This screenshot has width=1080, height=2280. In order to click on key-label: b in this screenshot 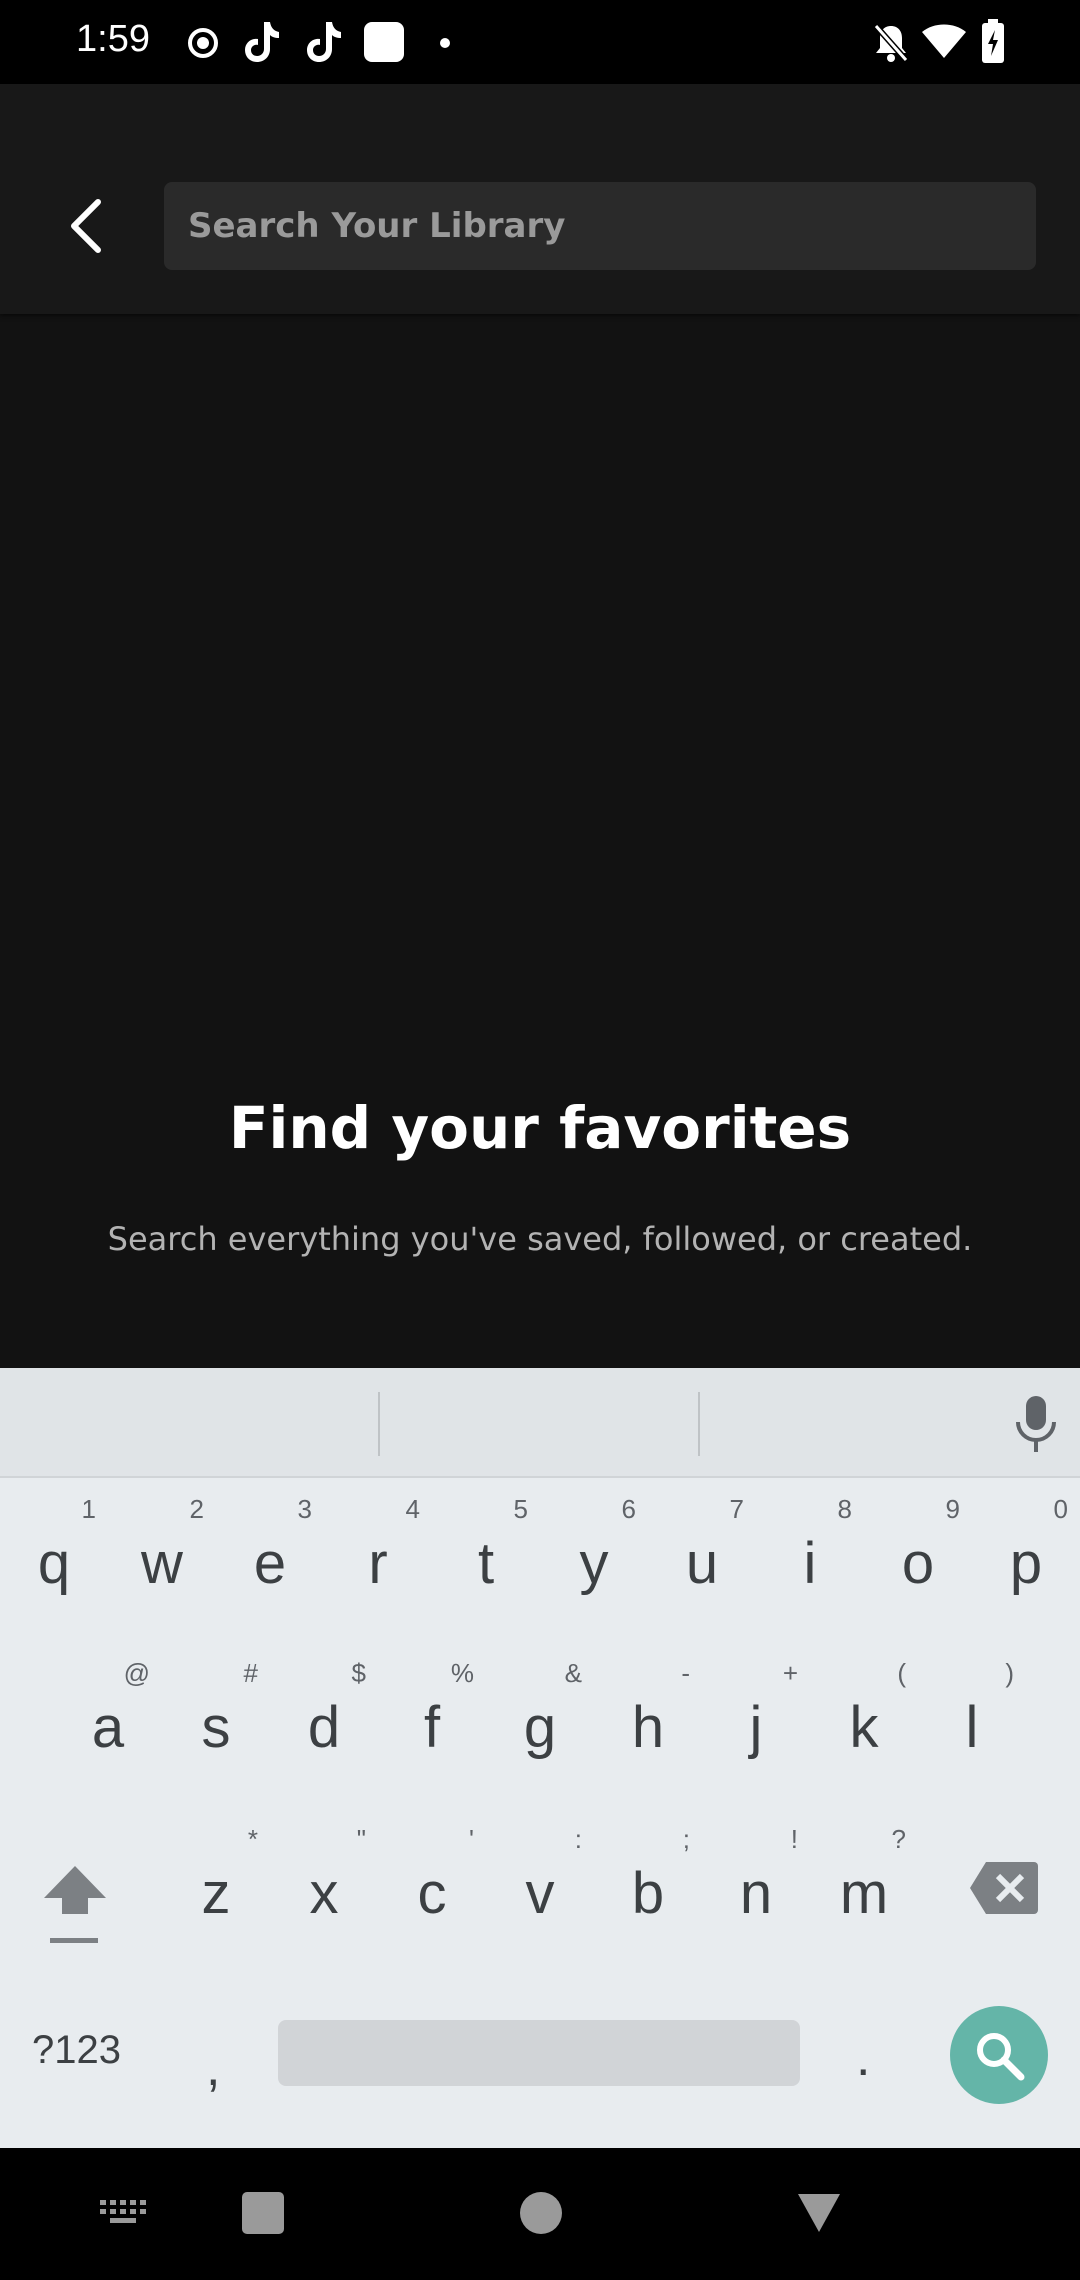, I will do `click(648, 1893)`.